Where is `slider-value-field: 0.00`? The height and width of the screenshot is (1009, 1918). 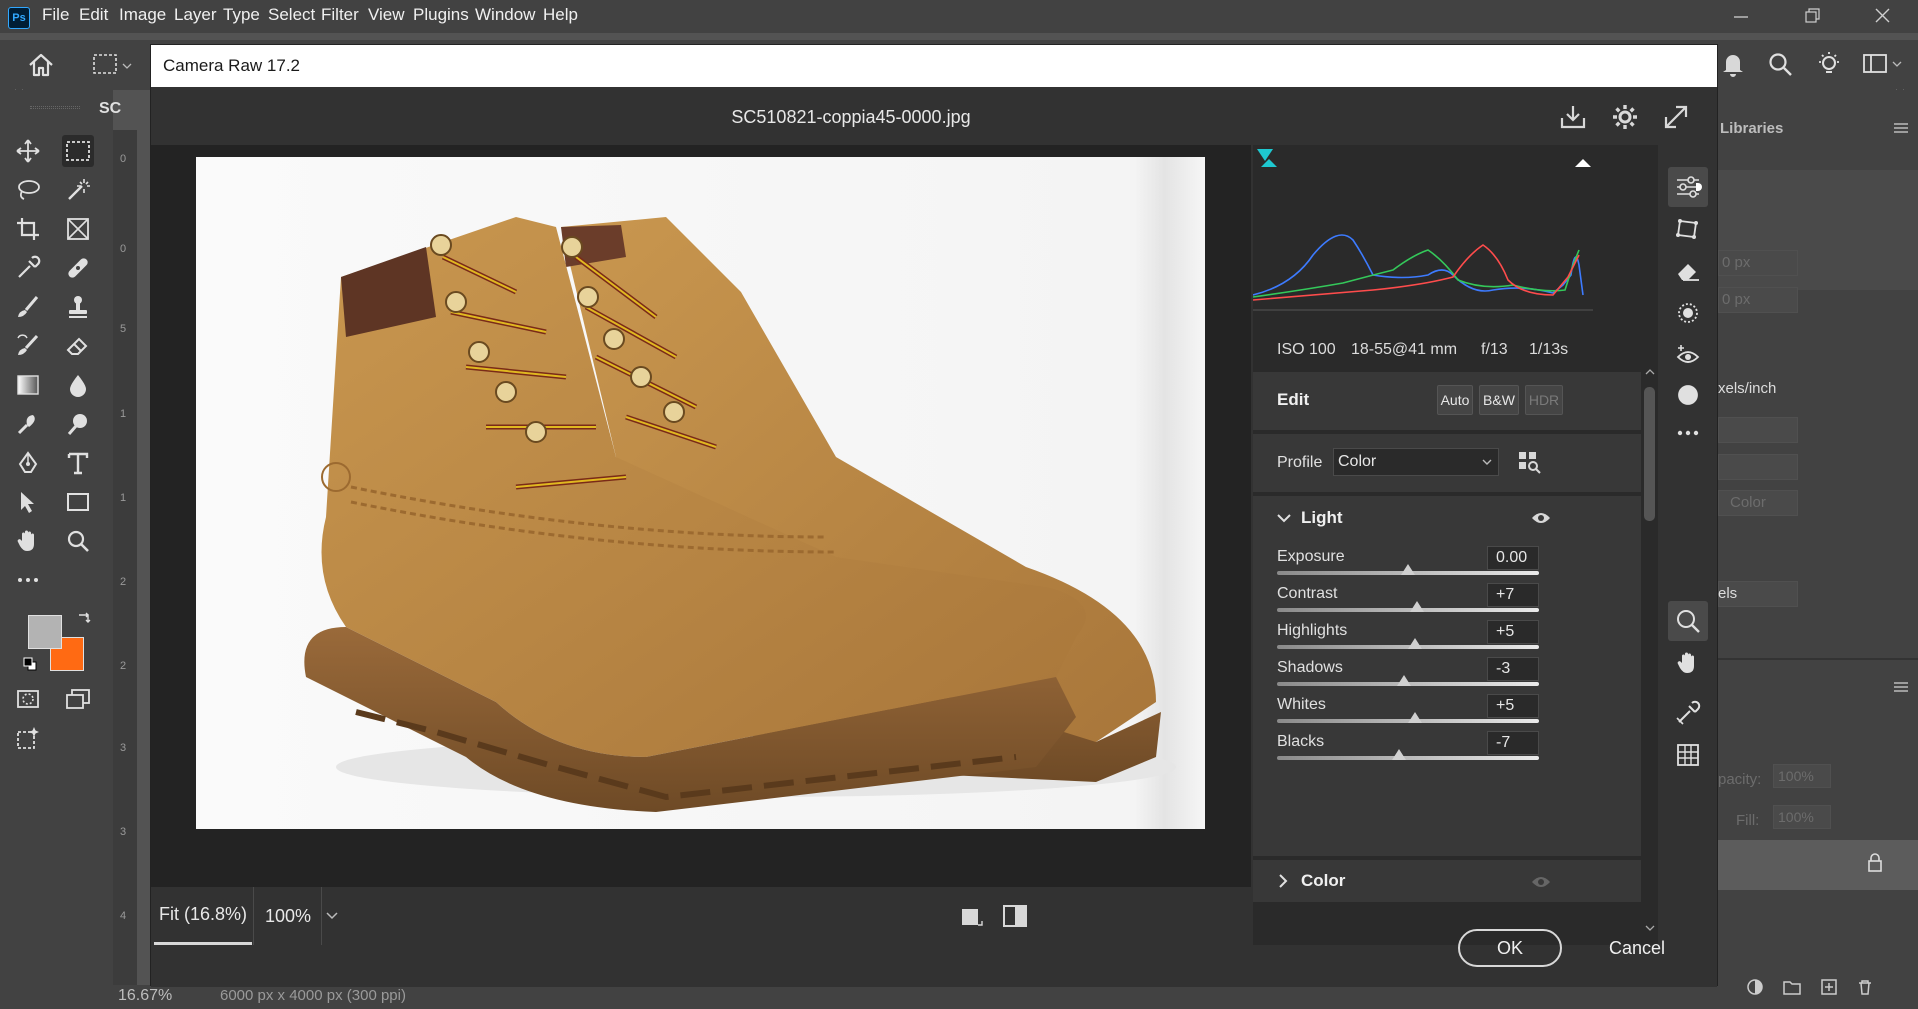 slider-value-field: 0.00 is located at coordinates (1513, 558).